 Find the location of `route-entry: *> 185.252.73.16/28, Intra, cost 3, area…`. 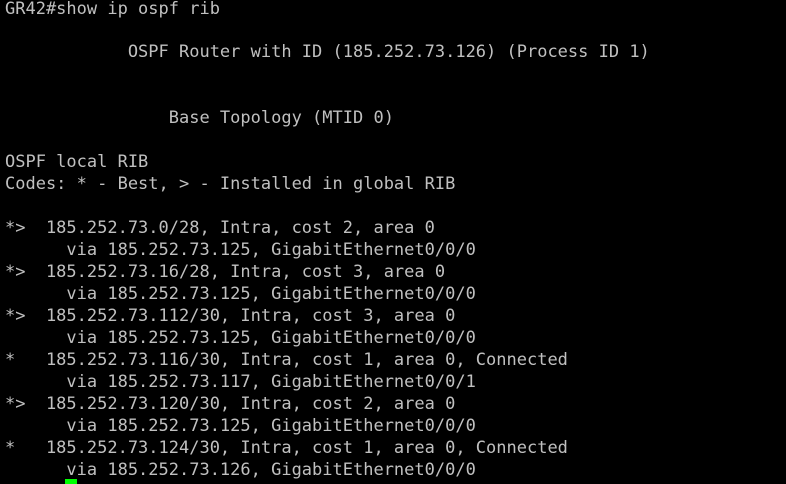

route-entry: *> 185.252.73.16/28, Intra, cost 3, area… is located at coordinates (225, 272).